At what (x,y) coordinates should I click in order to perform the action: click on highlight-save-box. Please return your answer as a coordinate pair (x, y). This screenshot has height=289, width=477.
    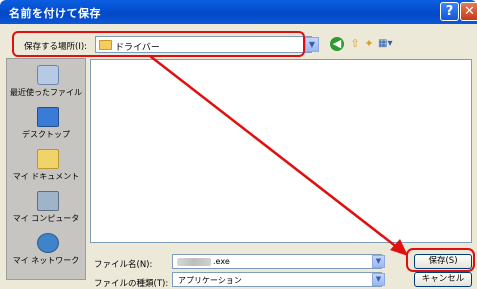
    Looking at the image, I should click on (440, 260).